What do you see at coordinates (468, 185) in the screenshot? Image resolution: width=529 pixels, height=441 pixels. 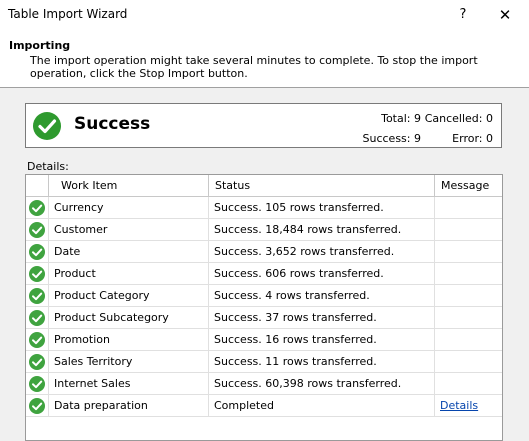 I see `column-header-message: Message` at bounding box center [468, 185].